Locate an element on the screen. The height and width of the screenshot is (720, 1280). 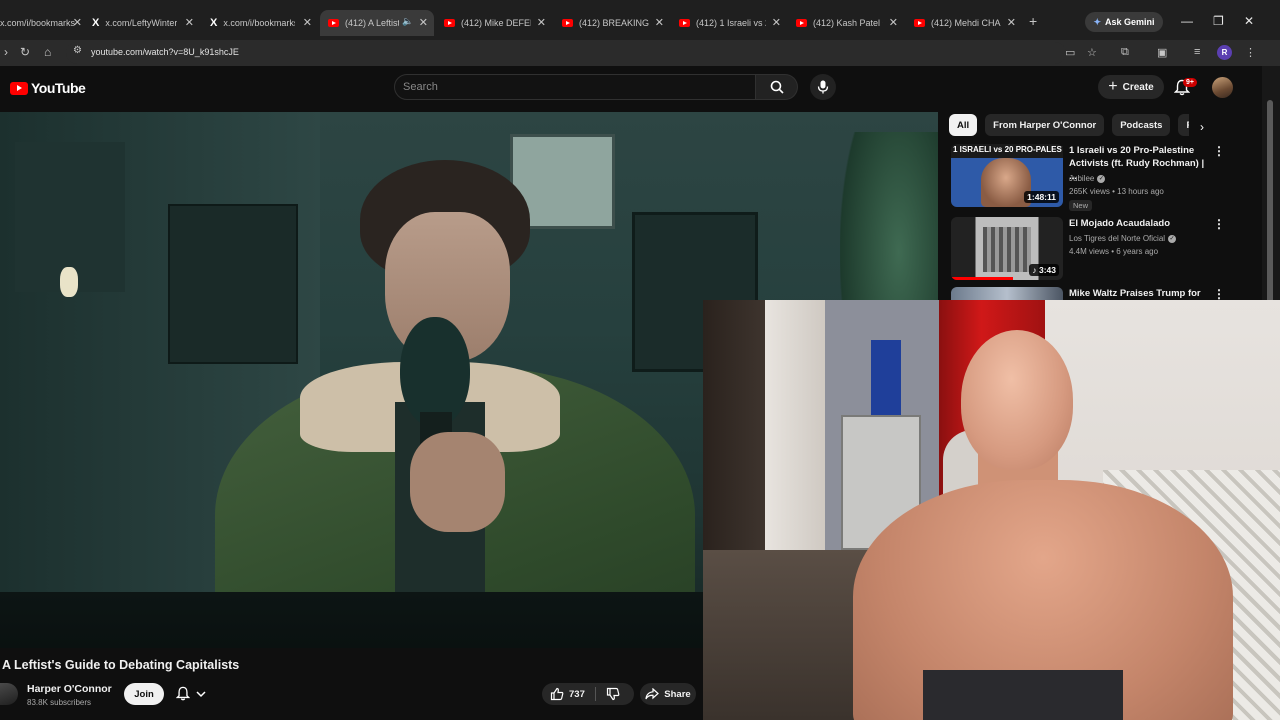
dislike-icon is located at coordinates (613, 694).